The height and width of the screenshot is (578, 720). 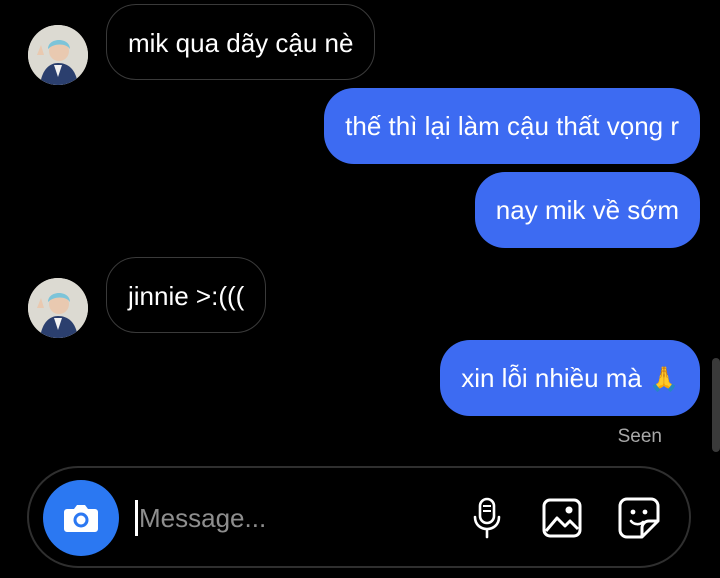 I want to click on camera-icon, so click(x=81, y=518).